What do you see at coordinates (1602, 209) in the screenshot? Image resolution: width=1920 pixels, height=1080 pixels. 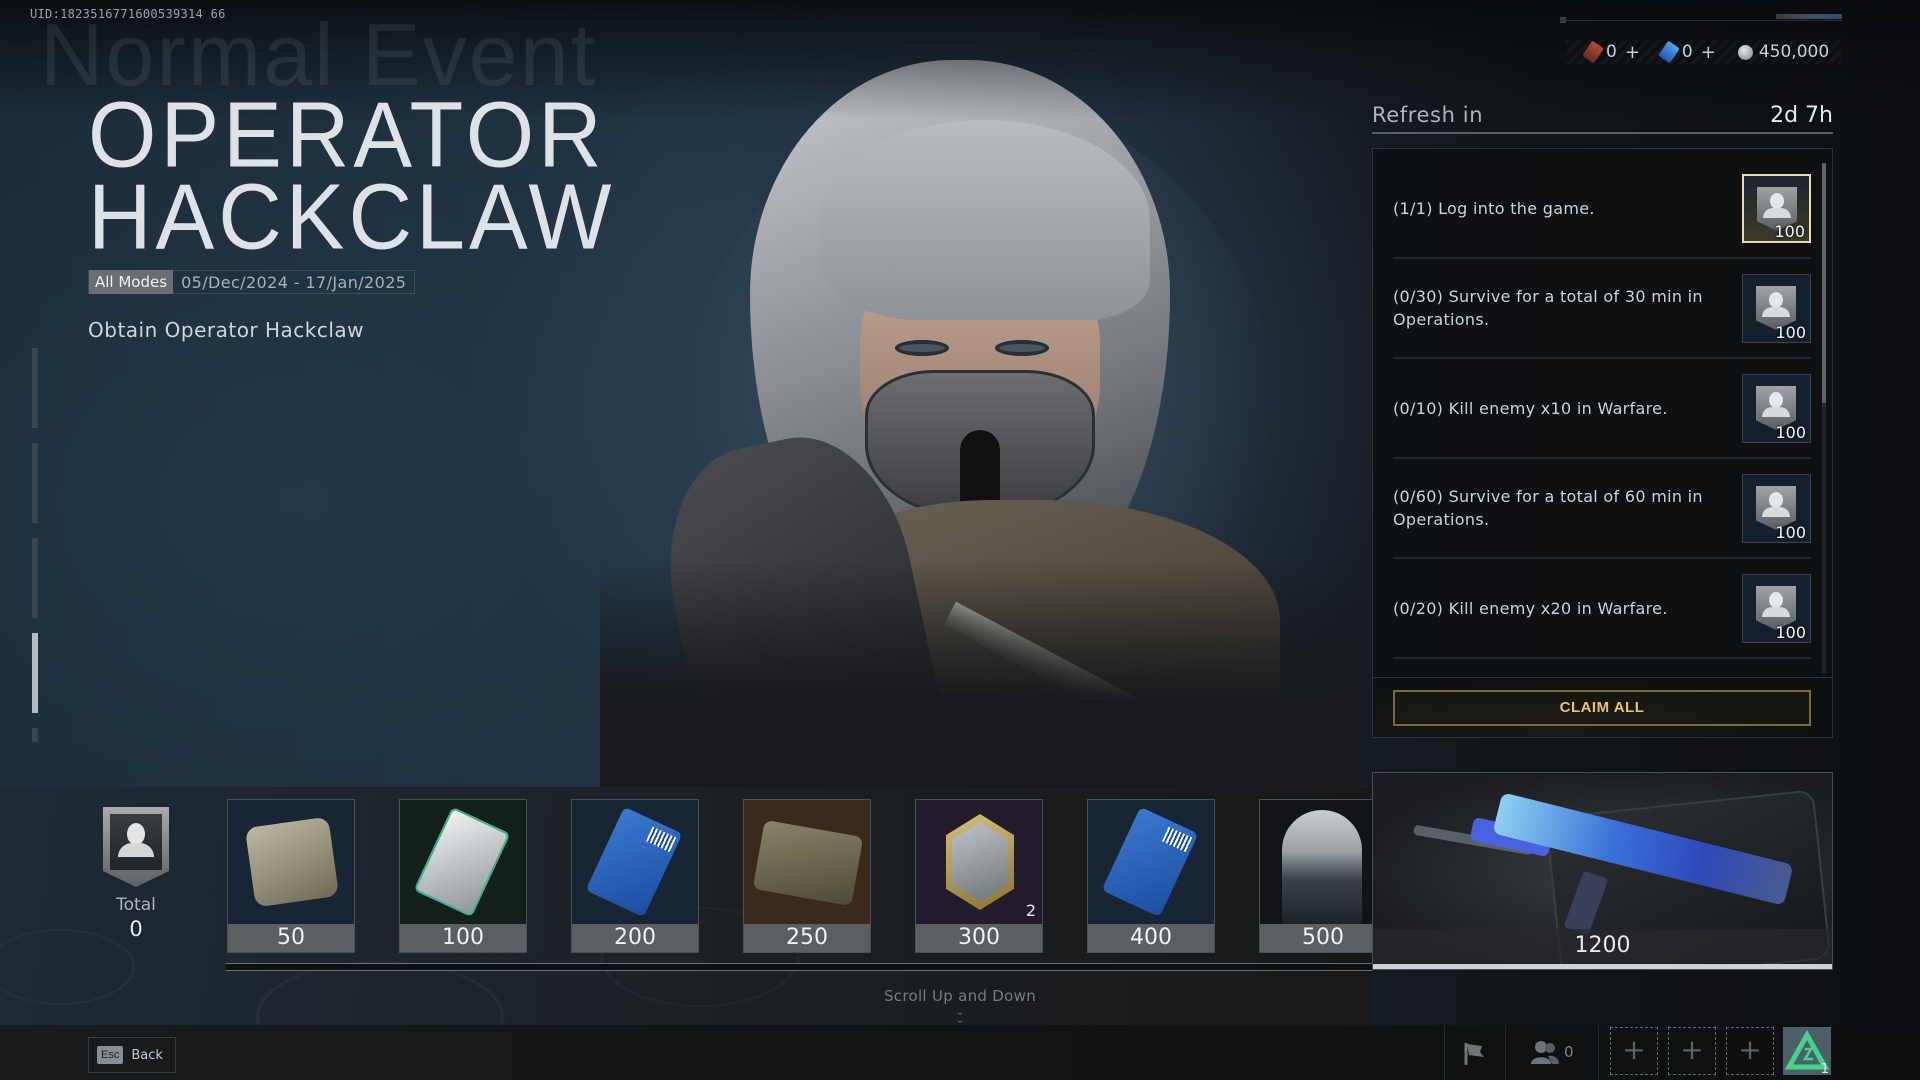 I see `task-item: (1/1) Log into the game. 100` at bounding box center [1602, 209].